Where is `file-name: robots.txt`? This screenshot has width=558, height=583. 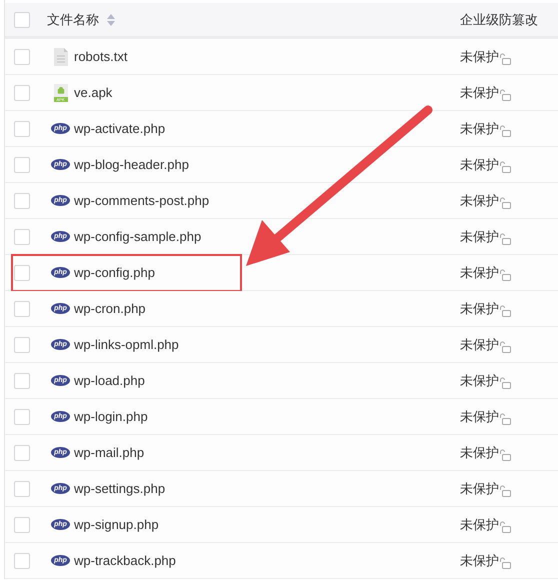 file-name: robots.txt is located at coordinates (267, 56).